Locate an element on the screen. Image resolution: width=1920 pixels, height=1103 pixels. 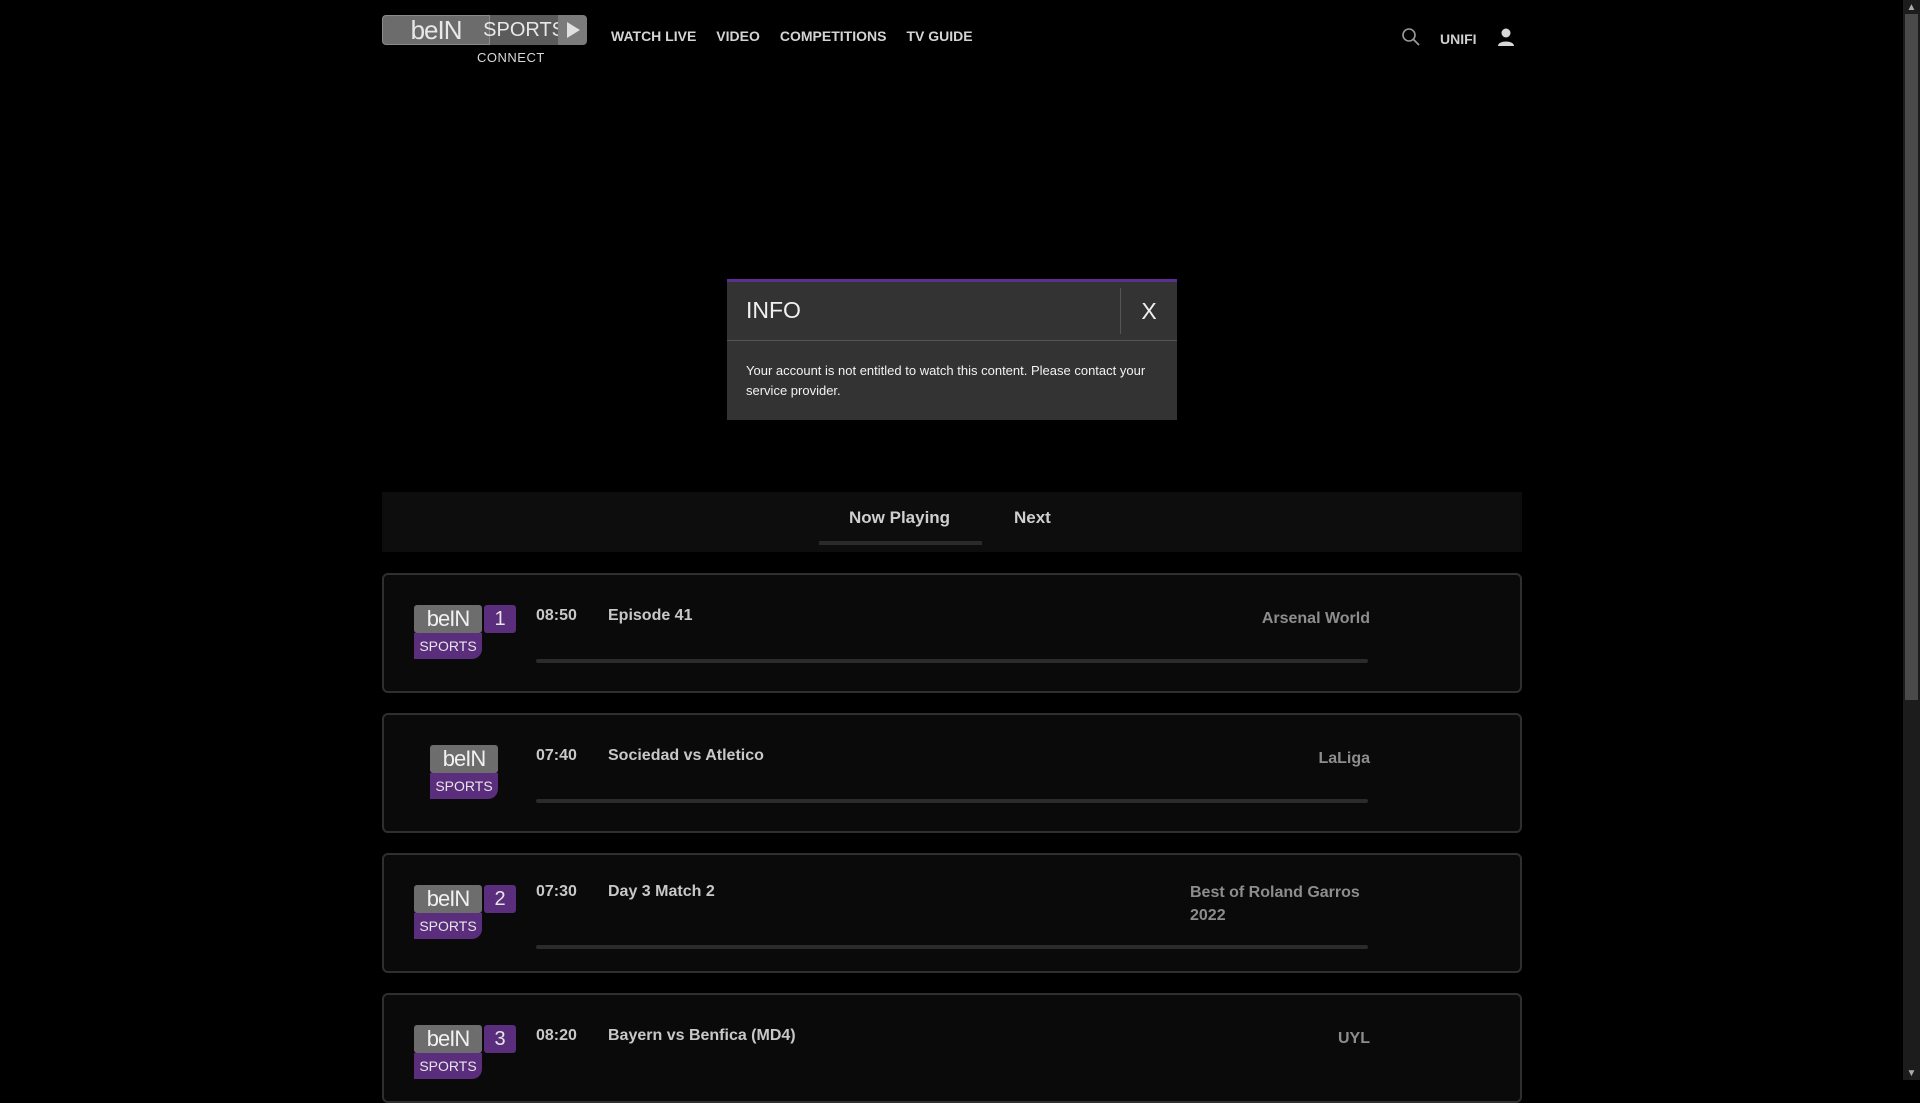
page-scrollbar: ▲ ▼ is located at coordinates (1911, 540).